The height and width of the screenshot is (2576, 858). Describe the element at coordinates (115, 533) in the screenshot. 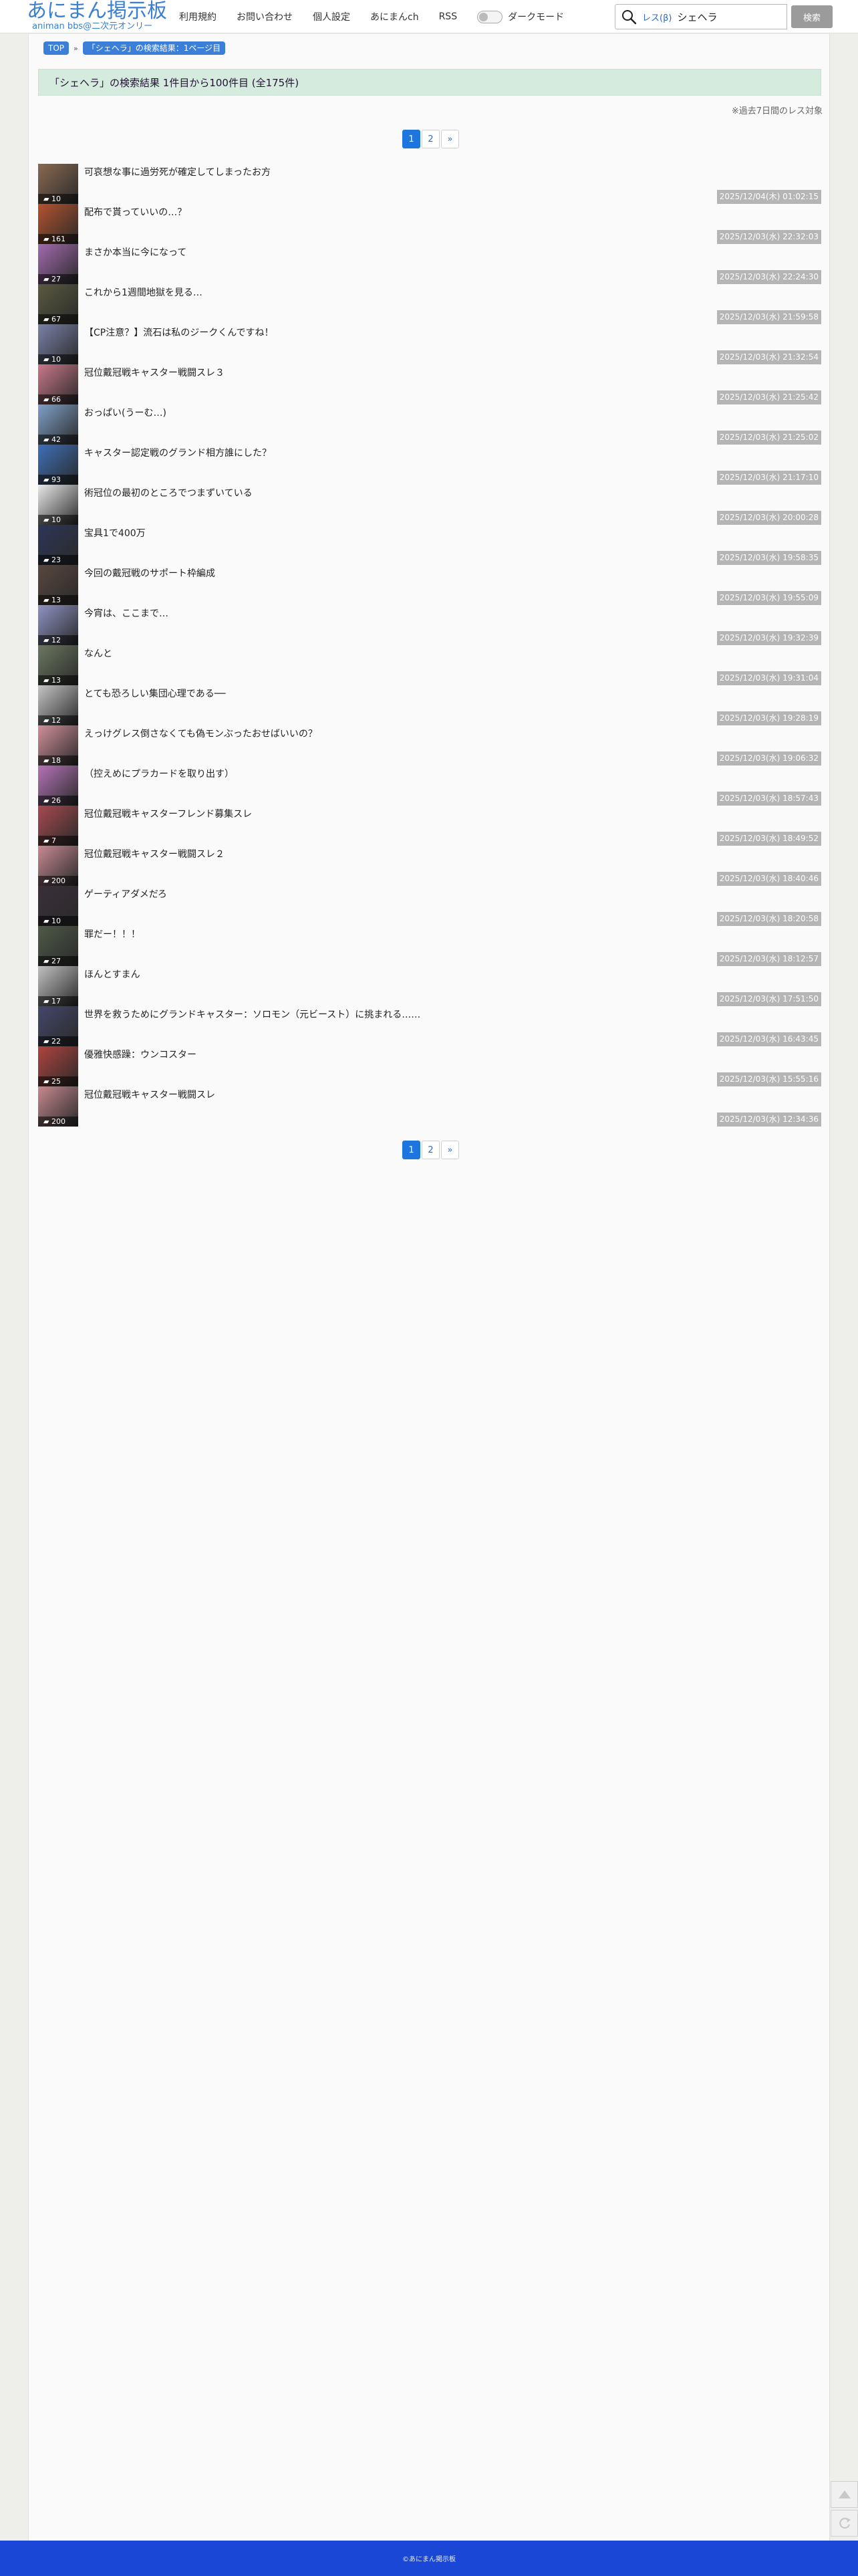

I see `thread-title-link: 宝具1で400万` at that location.